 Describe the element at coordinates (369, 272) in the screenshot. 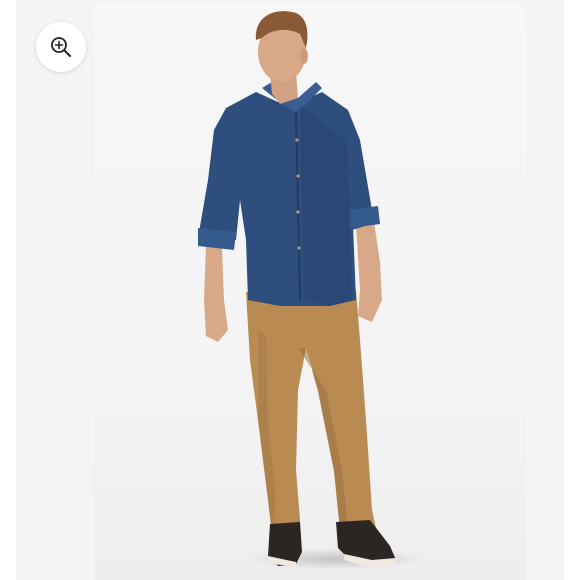

I see `right-hand` at that location.